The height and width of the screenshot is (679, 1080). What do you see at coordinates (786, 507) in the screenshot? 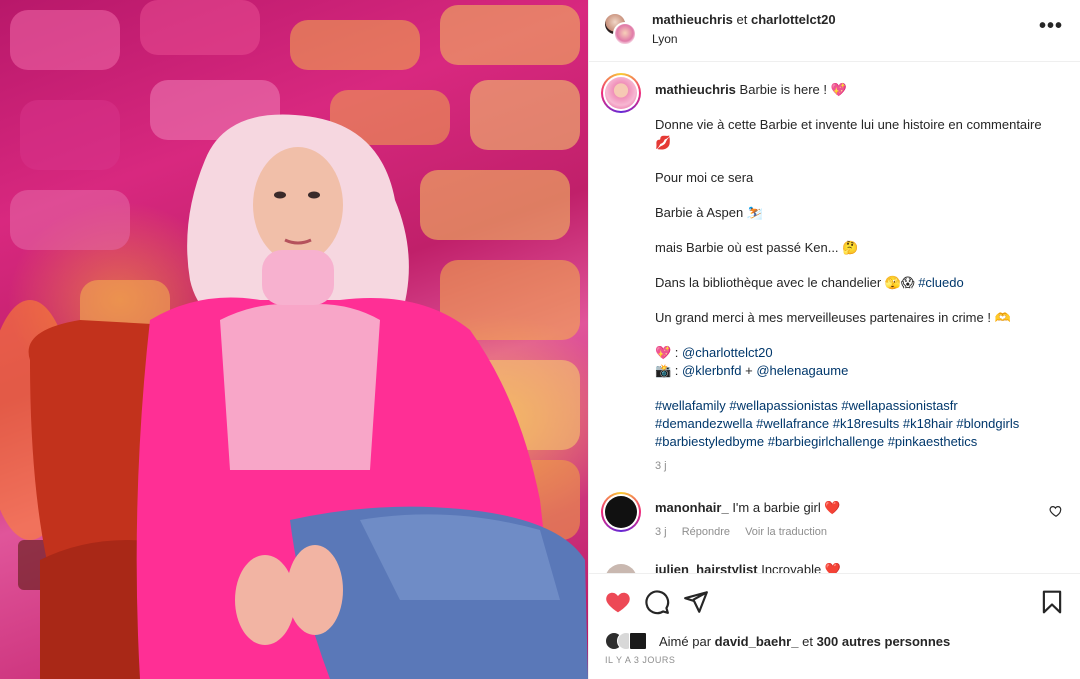
I see `comment-body: I'm a barbie girl ❤️` at bounding box center [786, 507].